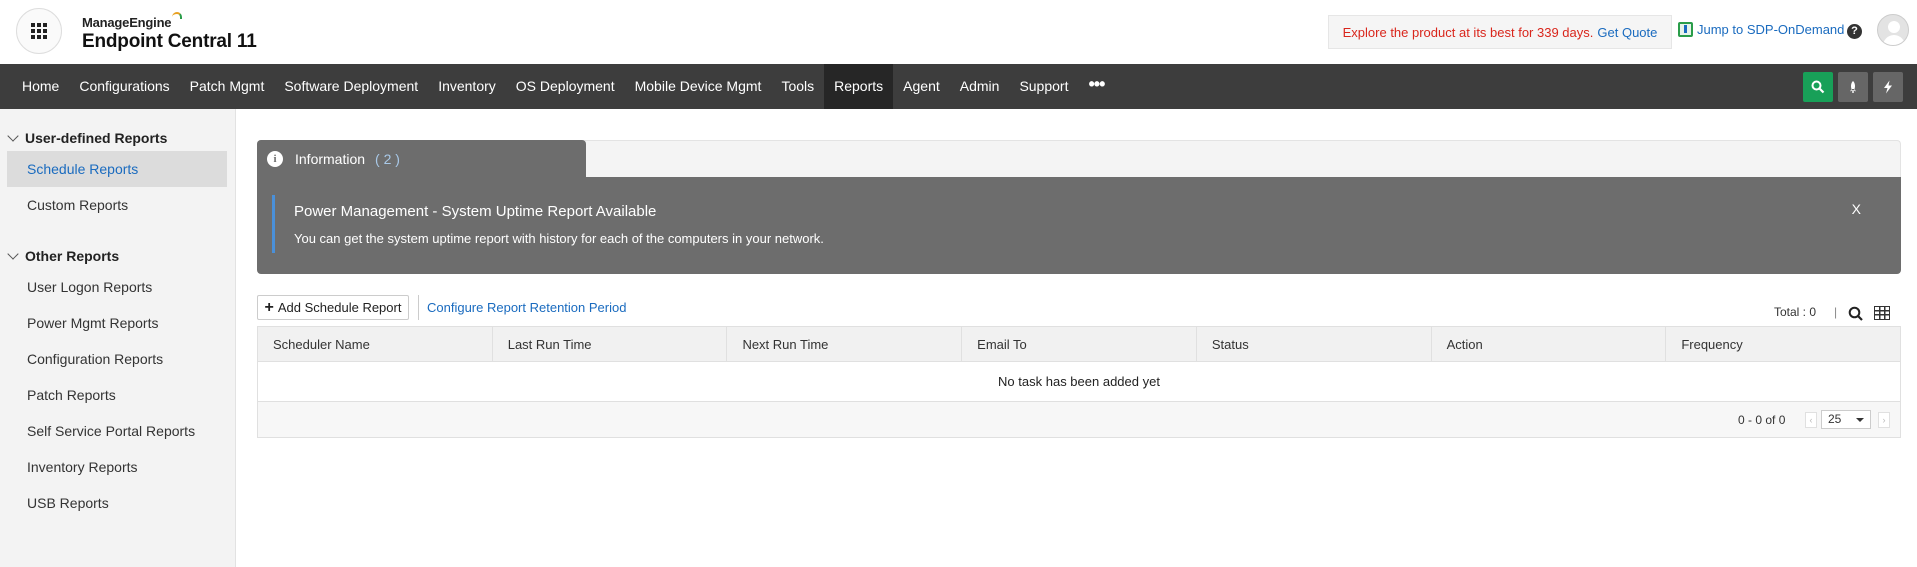 This screenshot has height=567, width=1917. What do you see at coordinates (117, 205) in the screenshot?
I see `sidebar-item-custom-reports: Custom Reports` at bounding box center [117, 205].